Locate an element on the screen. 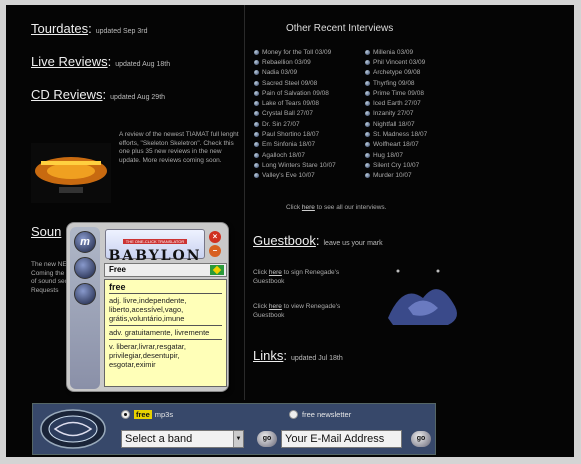  interview-link: Wolfheart 18/07 is located at coordinates (396, 144).